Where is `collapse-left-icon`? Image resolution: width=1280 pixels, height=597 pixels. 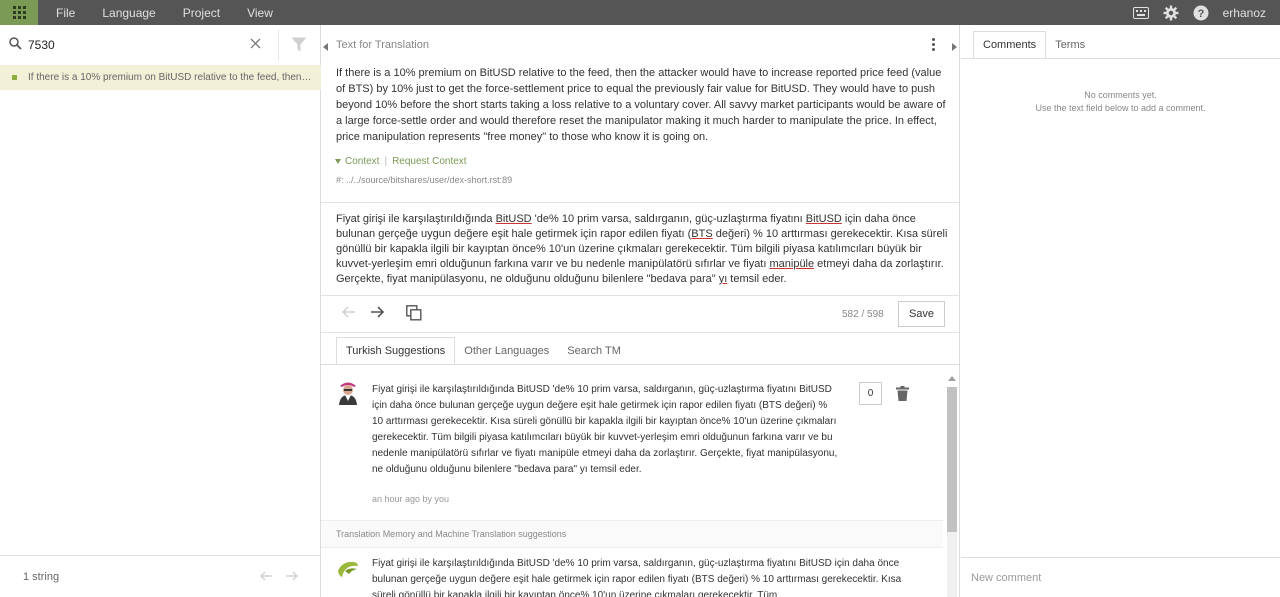
collapse-left-icon is located at coordinates (325, 47).